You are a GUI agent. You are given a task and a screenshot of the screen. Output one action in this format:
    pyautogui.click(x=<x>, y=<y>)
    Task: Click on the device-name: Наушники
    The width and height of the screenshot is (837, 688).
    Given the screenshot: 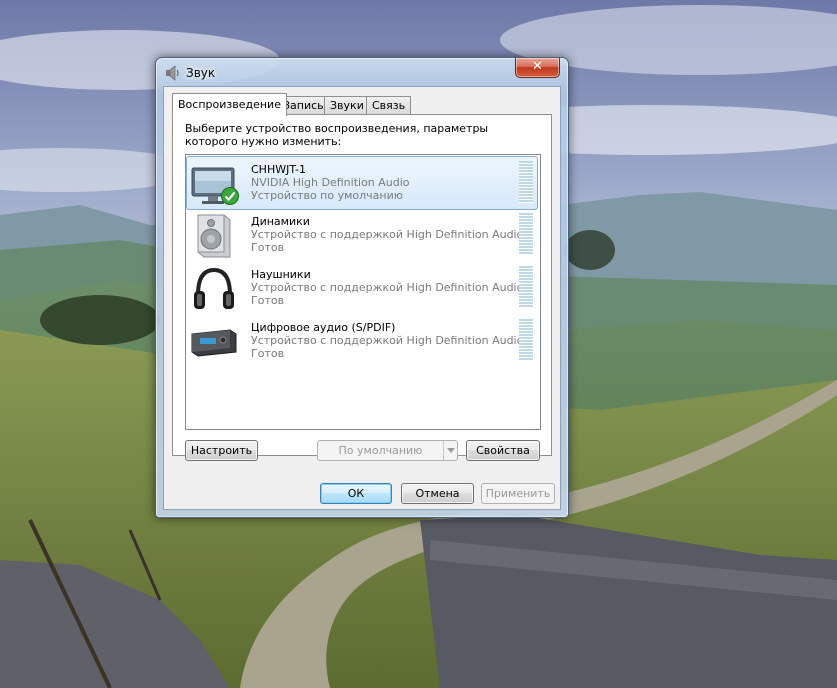 What is the action you would take?
    pyautogui.click(x=281, y=274)
    